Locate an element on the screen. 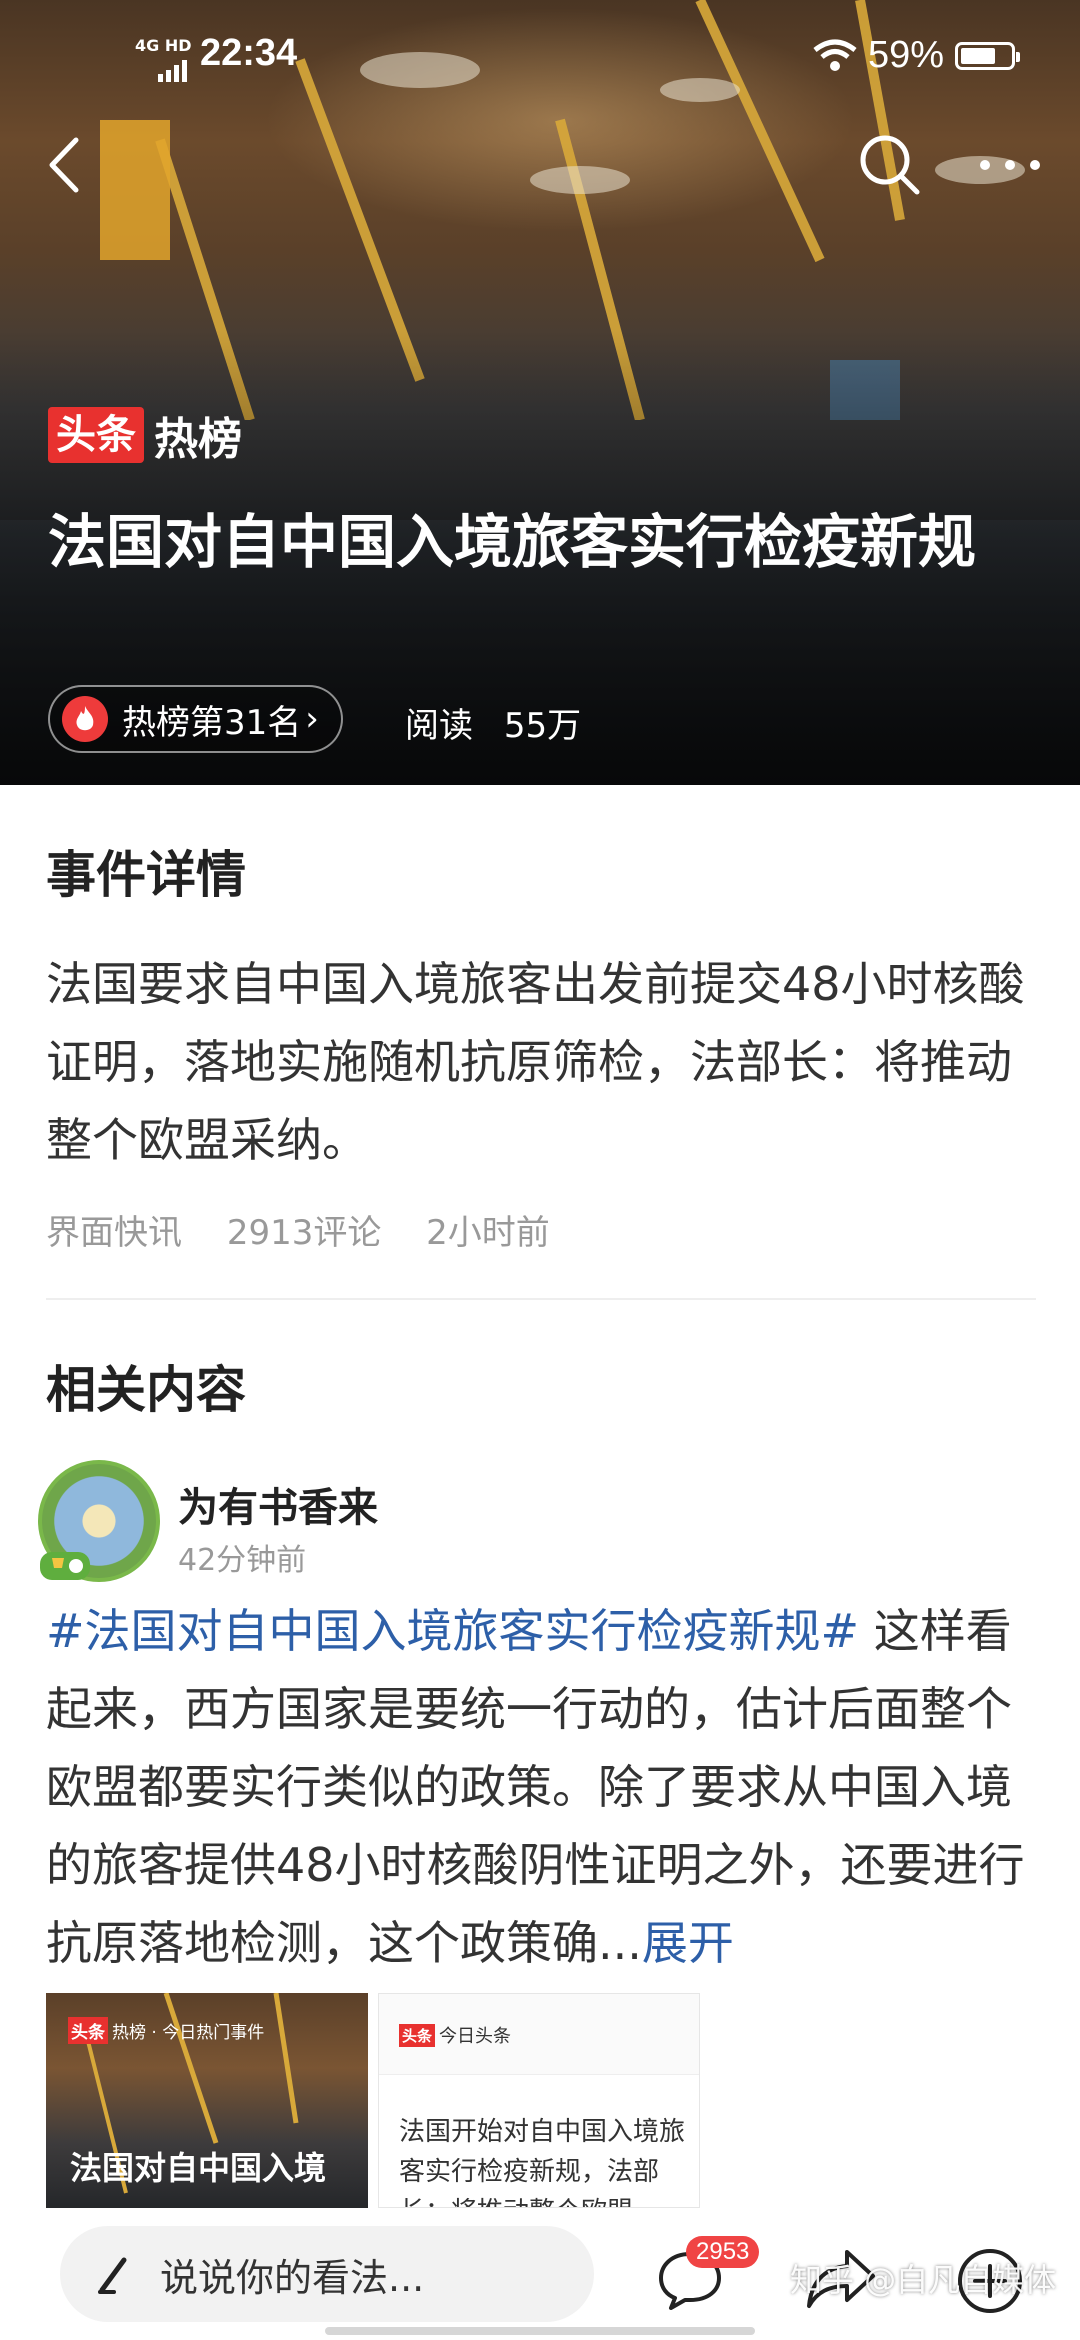 This screenshot has width=1080, height=2340. hot-rank-button: 热榜第31名 › is located at coordinates (195, 719).